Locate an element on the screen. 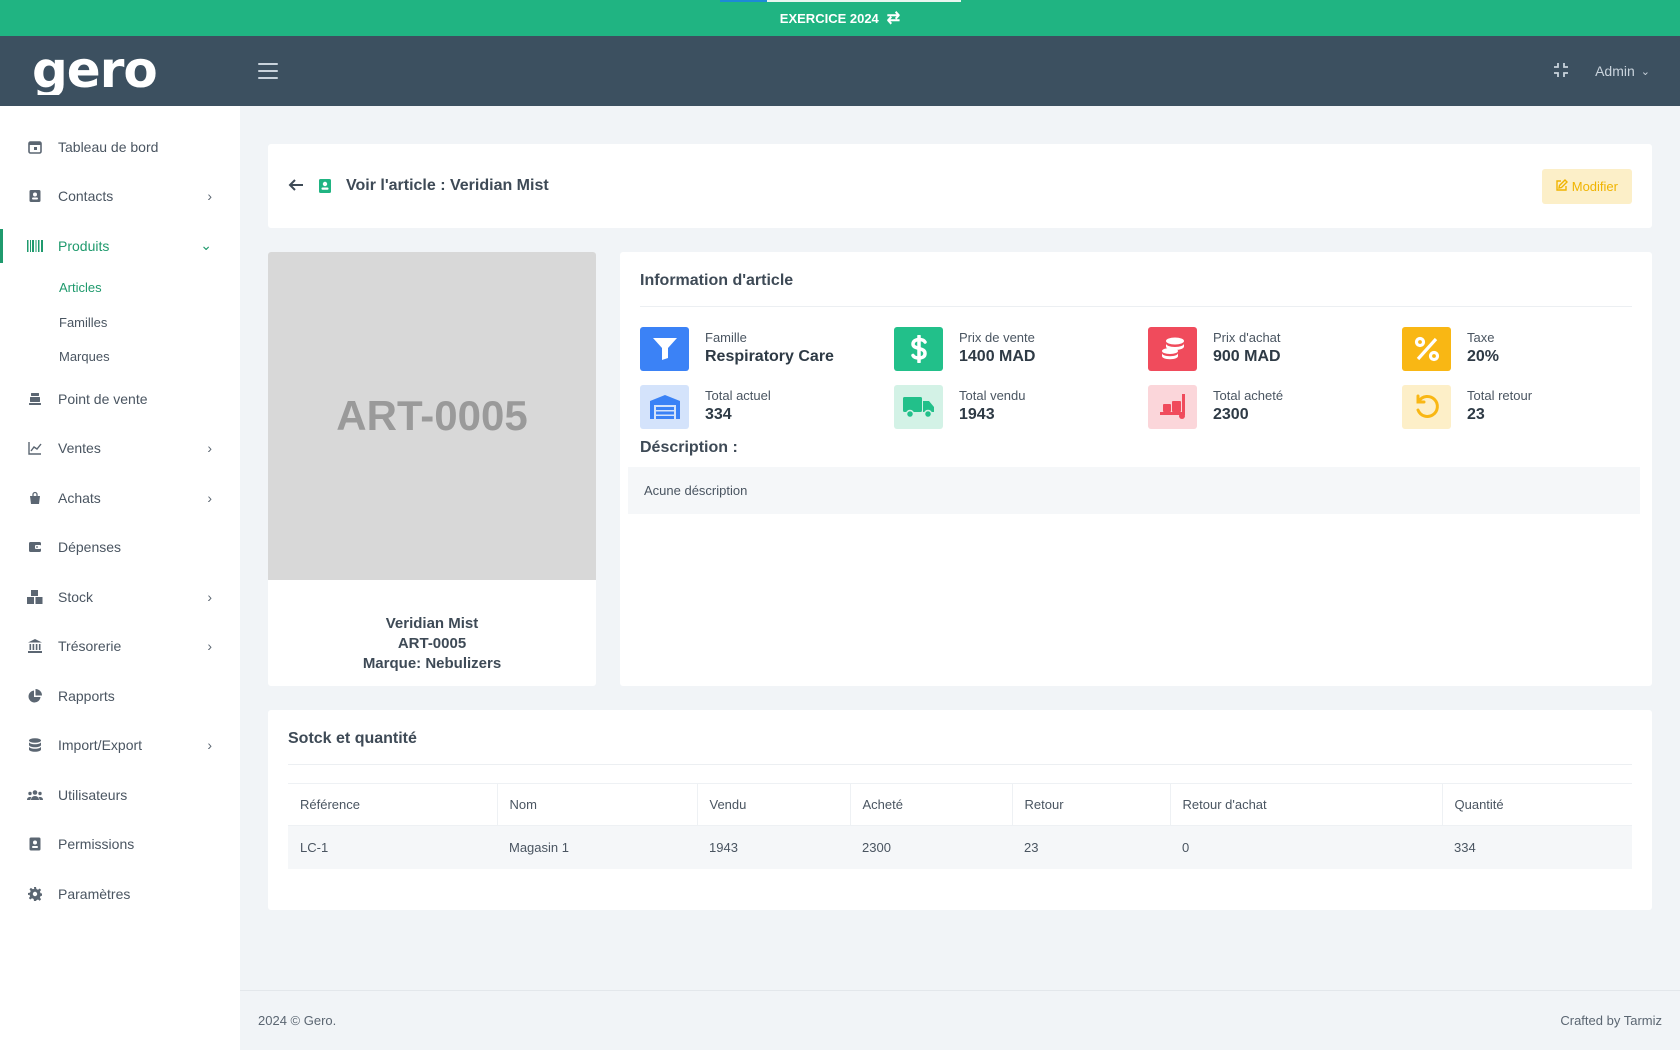 The width and height of the screenshot is (1680, 1050). sidebar-item-point-de-vente: Point de vente is located at coordinates (120, 399).